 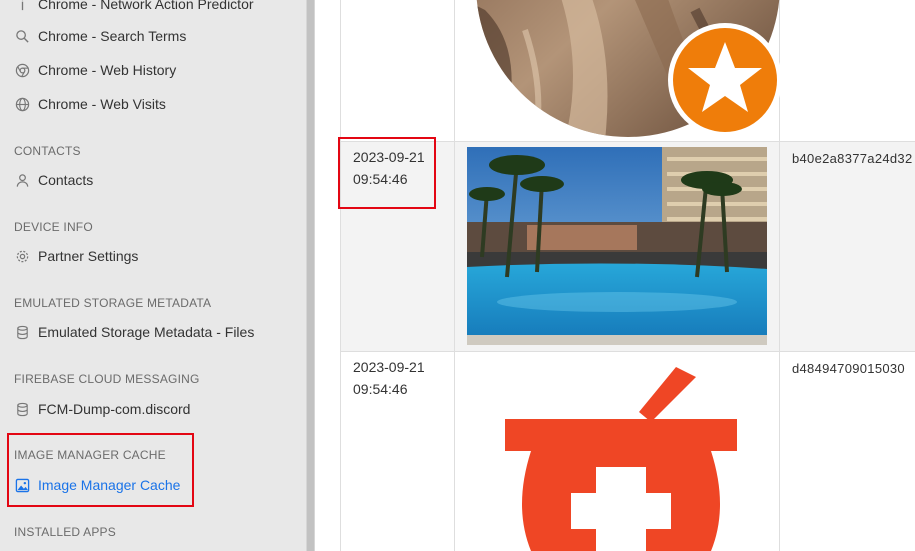 What do you see at coordinates (22, 6) in the screenshot?
I see `info-icon` at bounding box center [22, 6].